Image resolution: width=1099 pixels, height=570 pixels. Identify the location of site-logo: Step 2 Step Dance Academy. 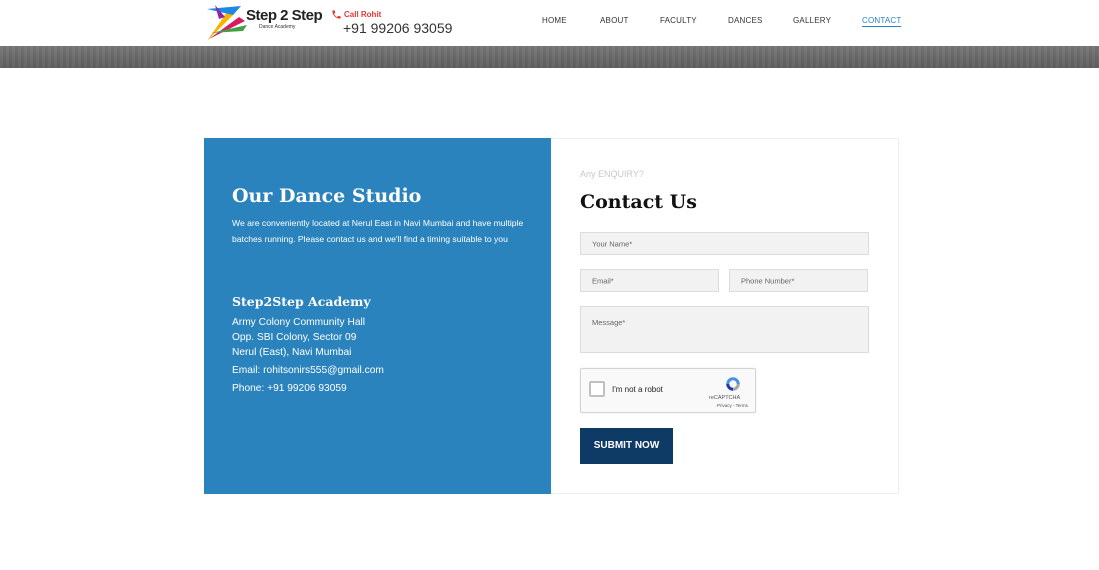
(264, 23).